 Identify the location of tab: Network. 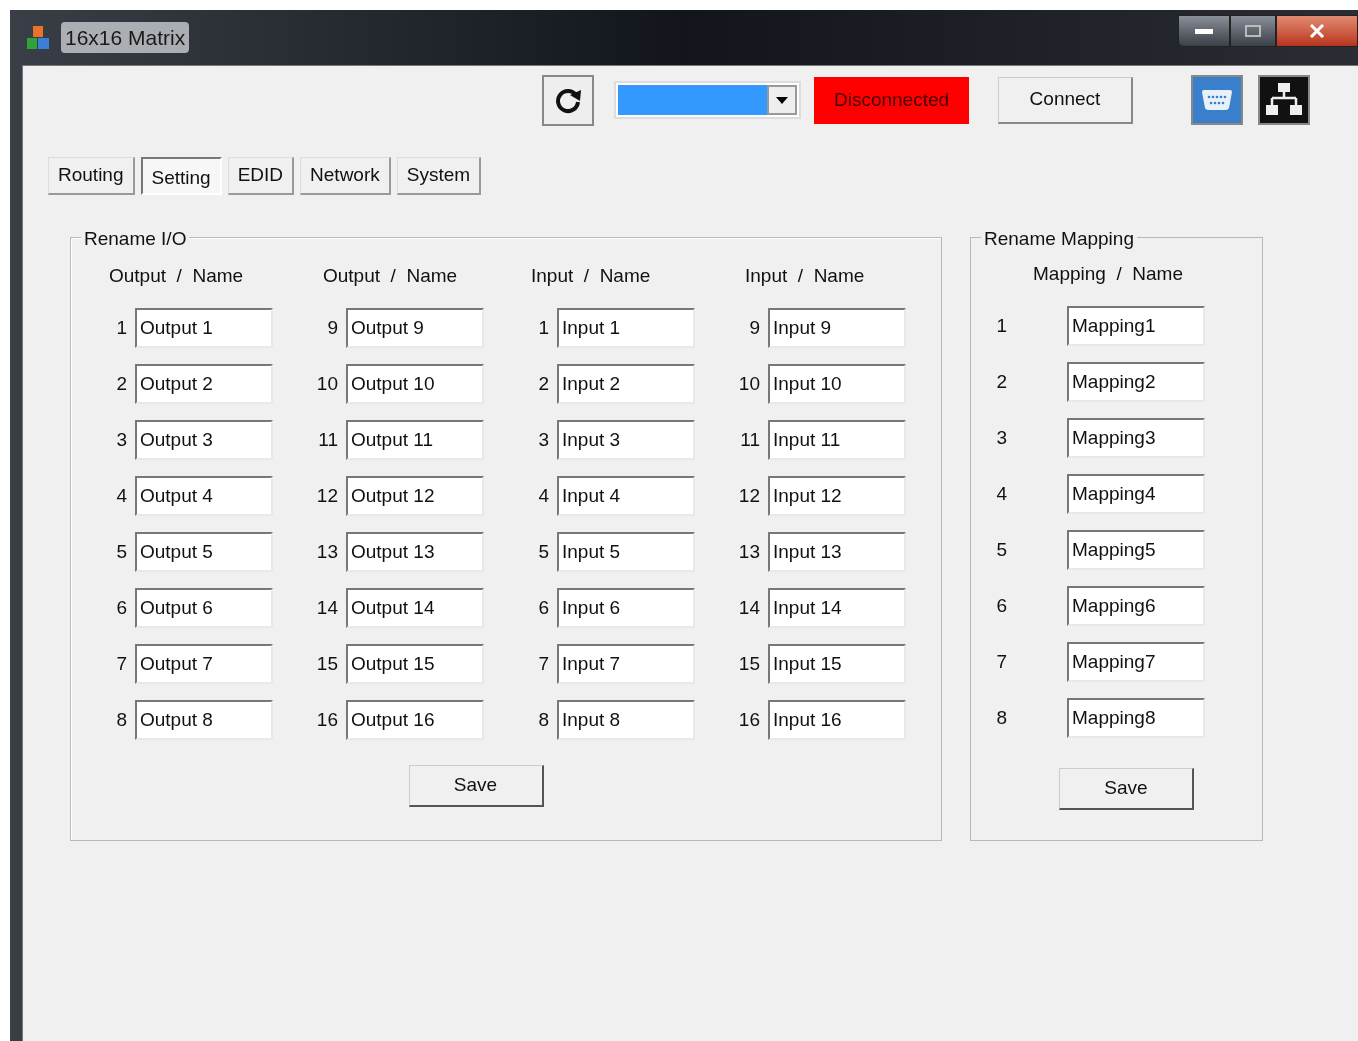
(345, 176).